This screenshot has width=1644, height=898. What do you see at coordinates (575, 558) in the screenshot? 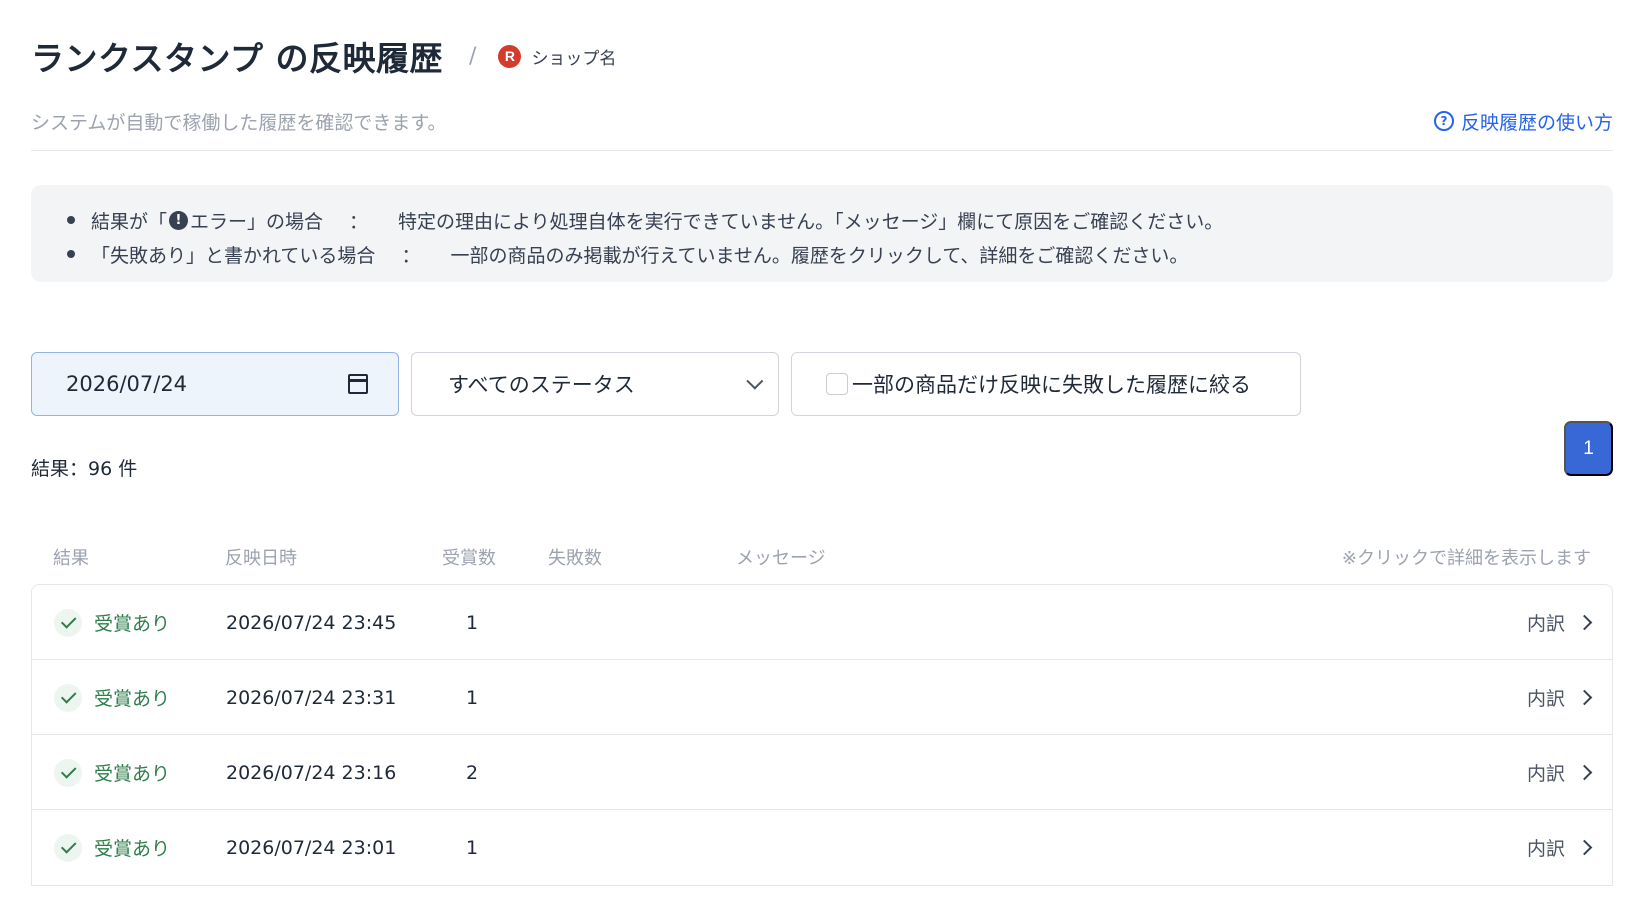
I see `header-failures: 失敗数` at bounding box center [575, 558].